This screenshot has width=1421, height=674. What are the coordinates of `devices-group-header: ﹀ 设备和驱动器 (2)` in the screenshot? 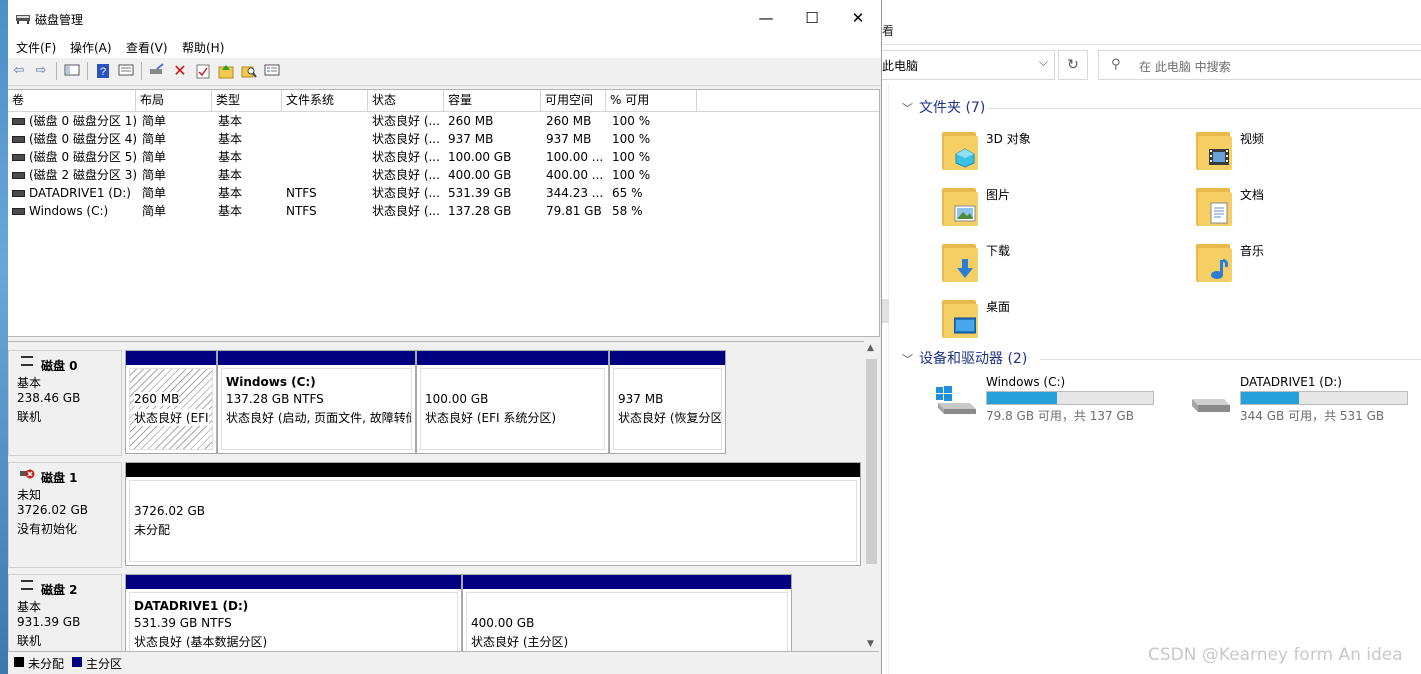 It's located at (964, 358).